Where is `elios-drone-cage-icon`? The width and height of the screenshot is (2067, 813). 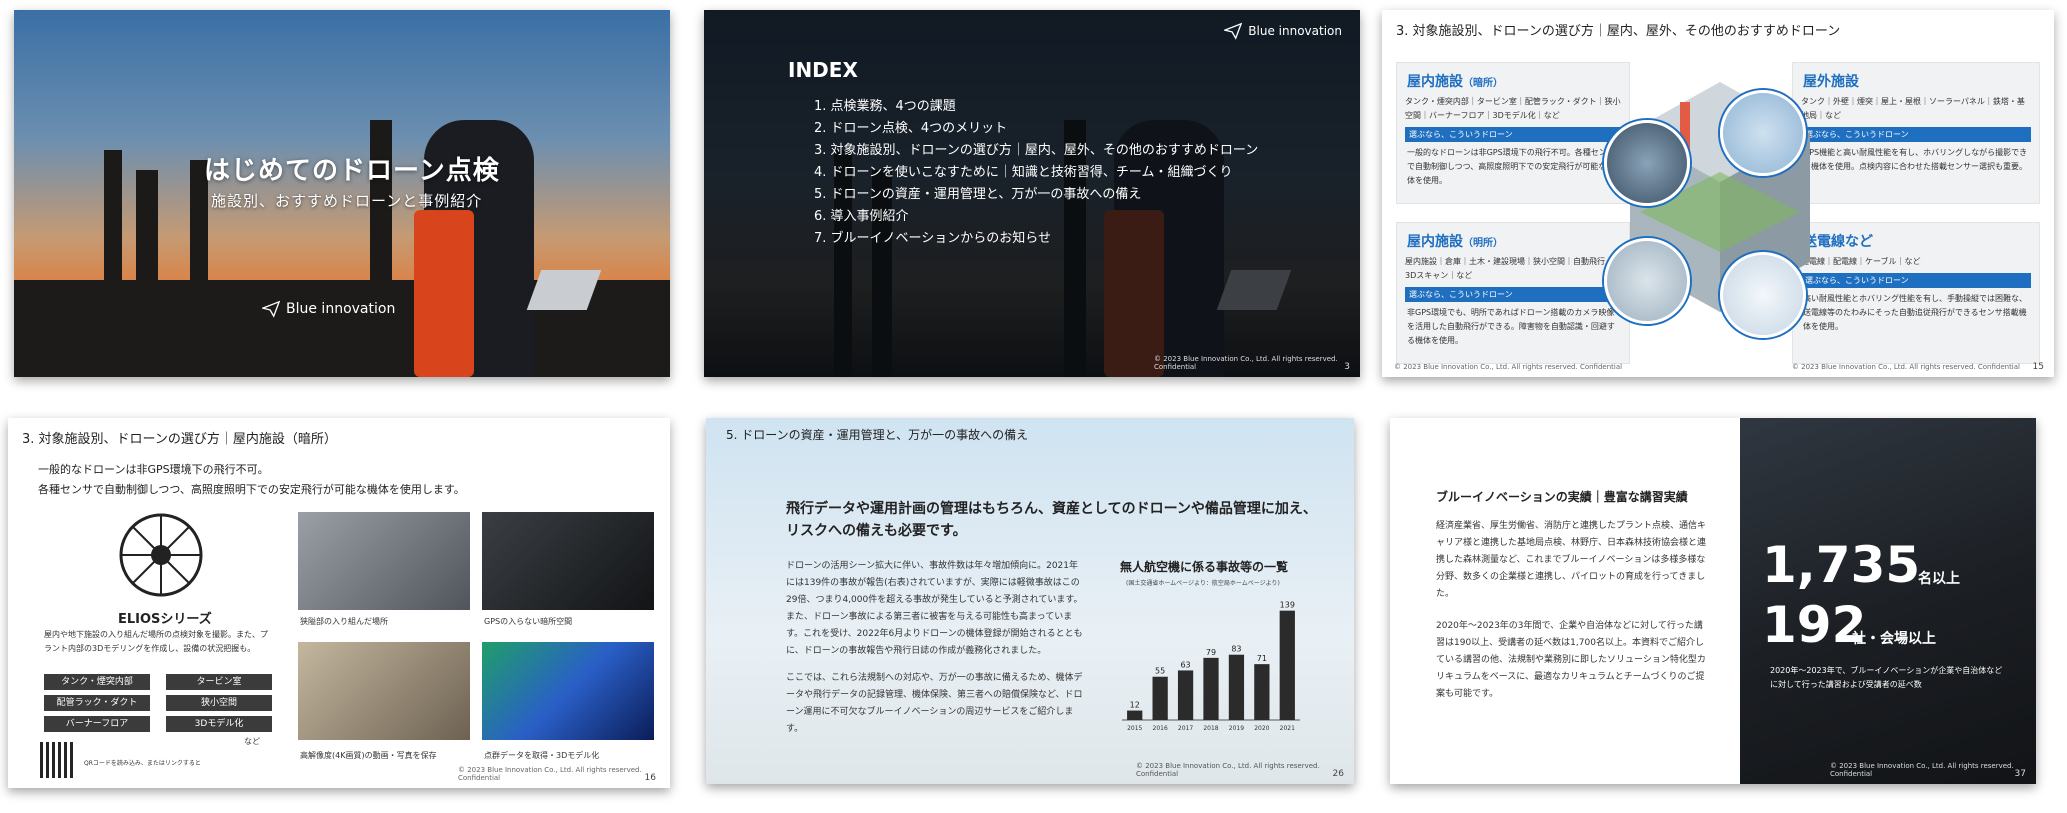
elios-drone-cage-icon is located at coordinates (161, 555).